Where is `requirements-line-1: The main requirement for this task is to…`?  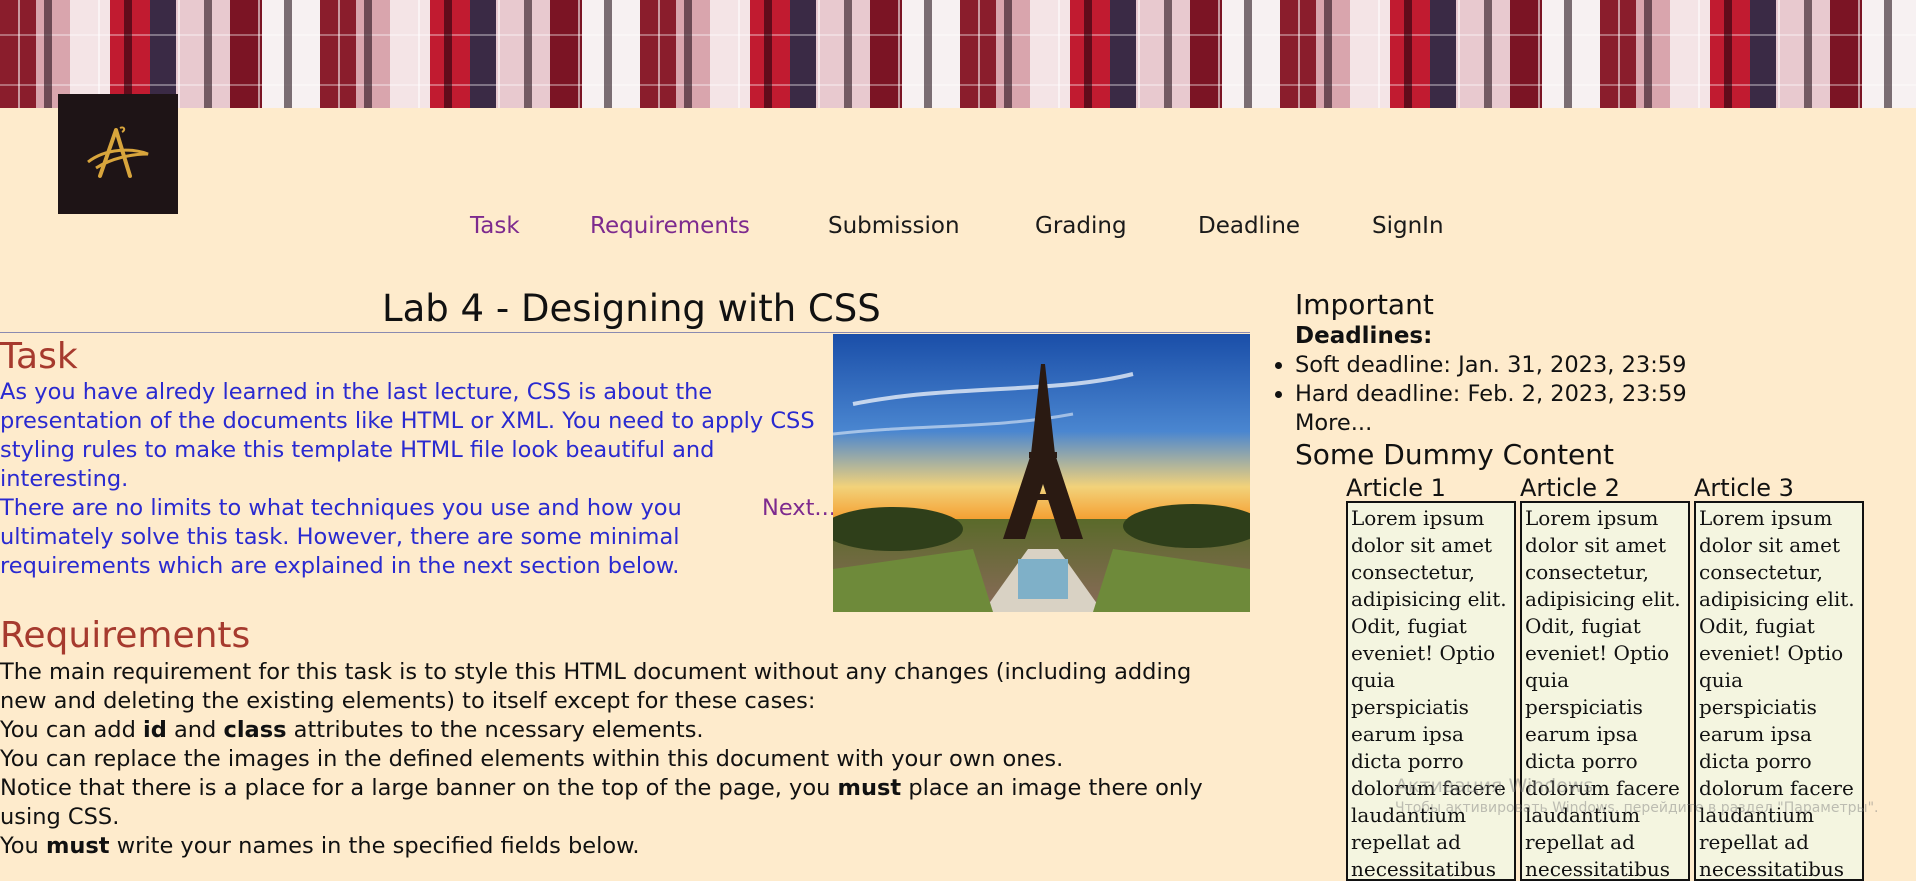
requirements-line-1: The main requirement for this task is to… is located at coordinates (596, 686).